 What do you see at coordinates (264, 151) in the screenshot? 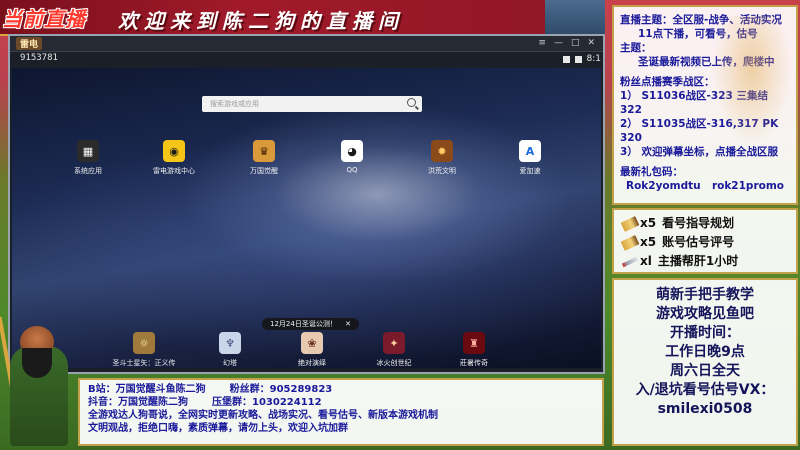
I see `rok-app-icon: ♛` at bounding box center [264, 151].